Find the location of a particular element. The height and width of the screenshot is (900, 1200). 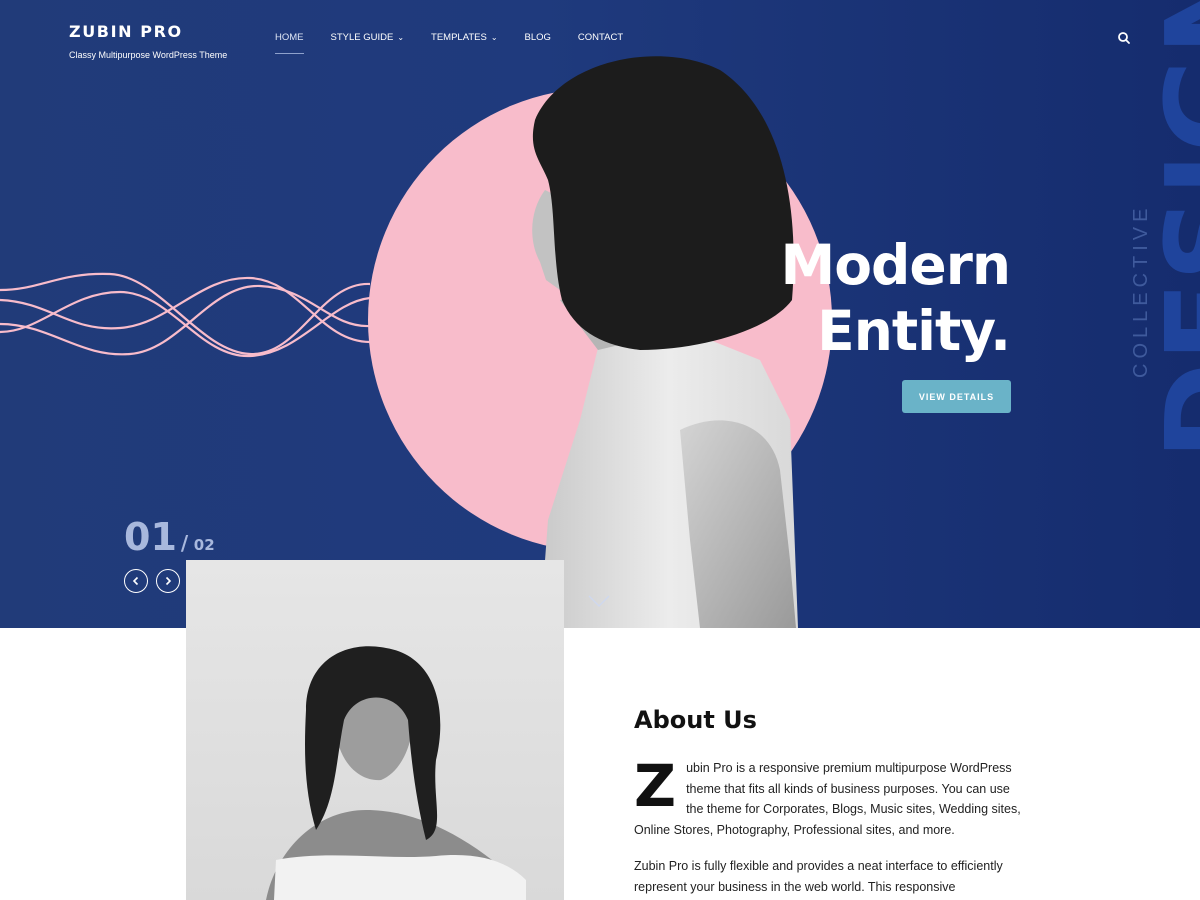

nav-item-label: CONTACT is located at coordinates (600, 37).